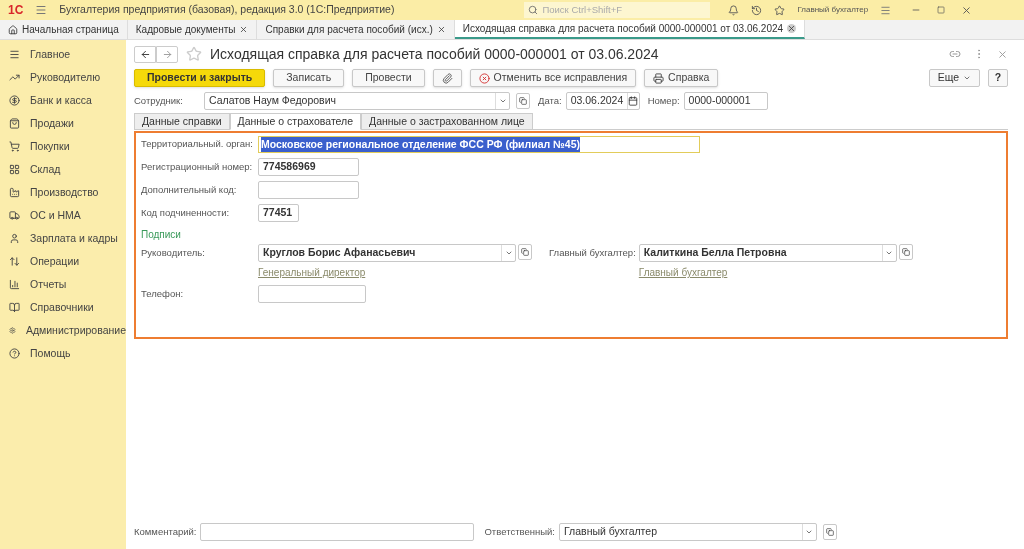 The image size is (1024, 549). I want to click on input-field: Московское региональное отделение ФСС РФ (филиал №45), so click(479, 144).